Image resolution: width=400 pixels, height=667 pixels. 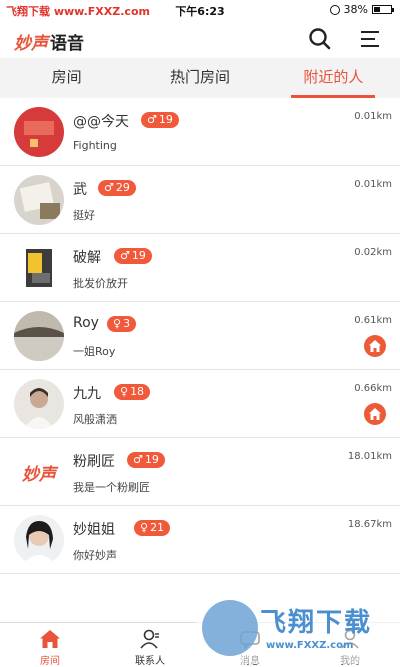 What do you see at coordinates (49, 41) in the screenshot?
I see `app-logo: 妙声 语音` at bounding box center [49, 41].